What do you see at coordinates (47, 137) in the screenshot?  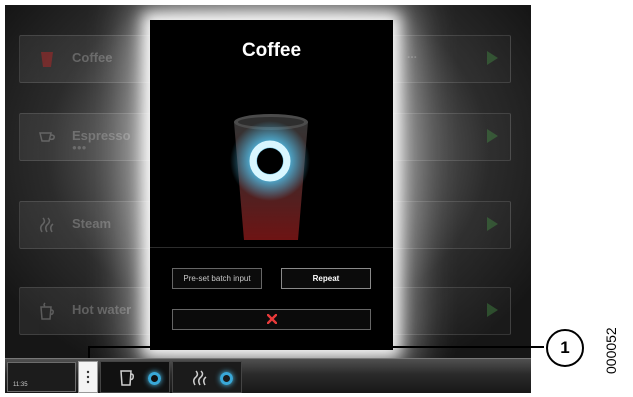 I see `espresso-cup-icon` at bounding box center [47, 137].